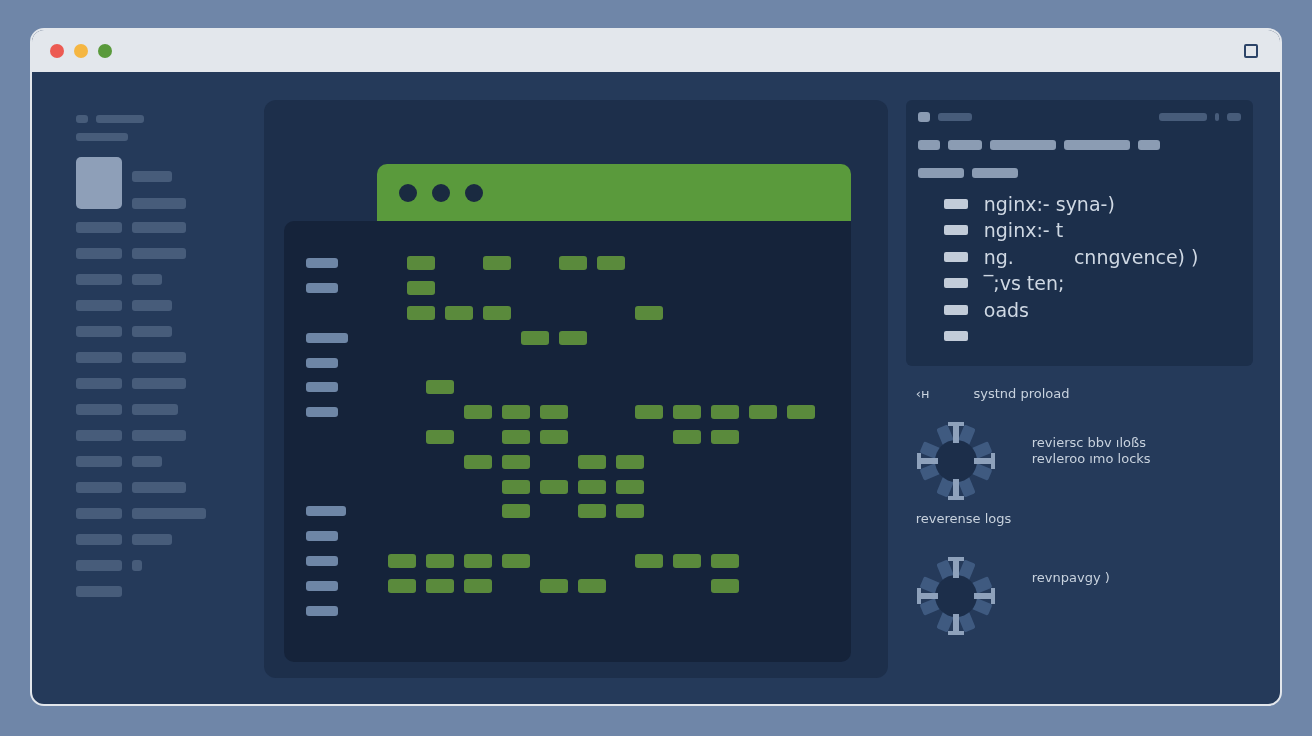 This screenshot has height=736, width=1312. Describe the element at coordinates (1251, 51) in the screenshot. I see `square-icon` at that location.